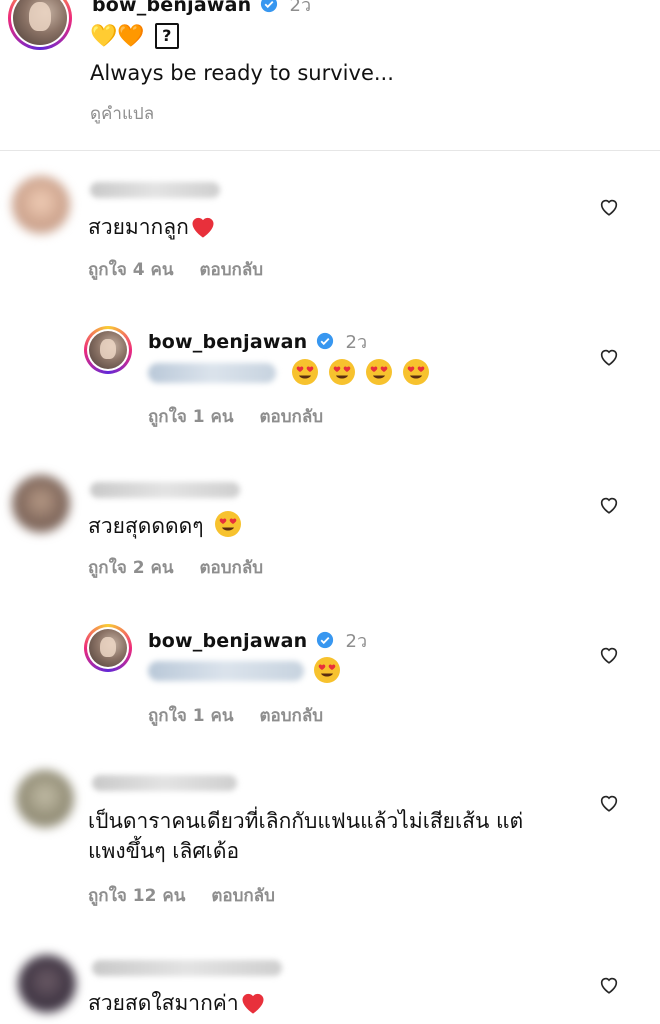 This screenshot has height=1024, width=660. I want to click on comment-body: สวยสดใสมากค่า, so click(163, 1003).